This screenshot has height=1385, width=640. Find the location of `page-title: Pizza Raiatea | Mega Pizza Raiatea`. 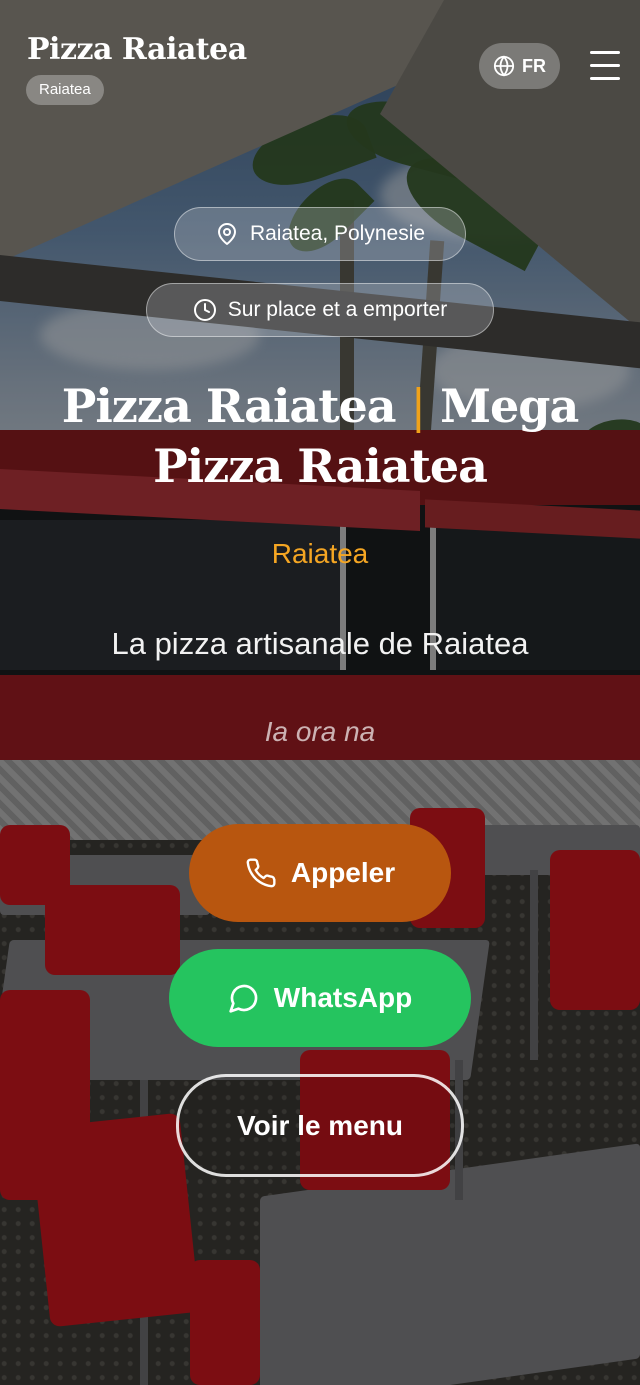

page-title: Pizza Raiatea | Mega Pizza Raiatea is located at coordinates (320, 436).